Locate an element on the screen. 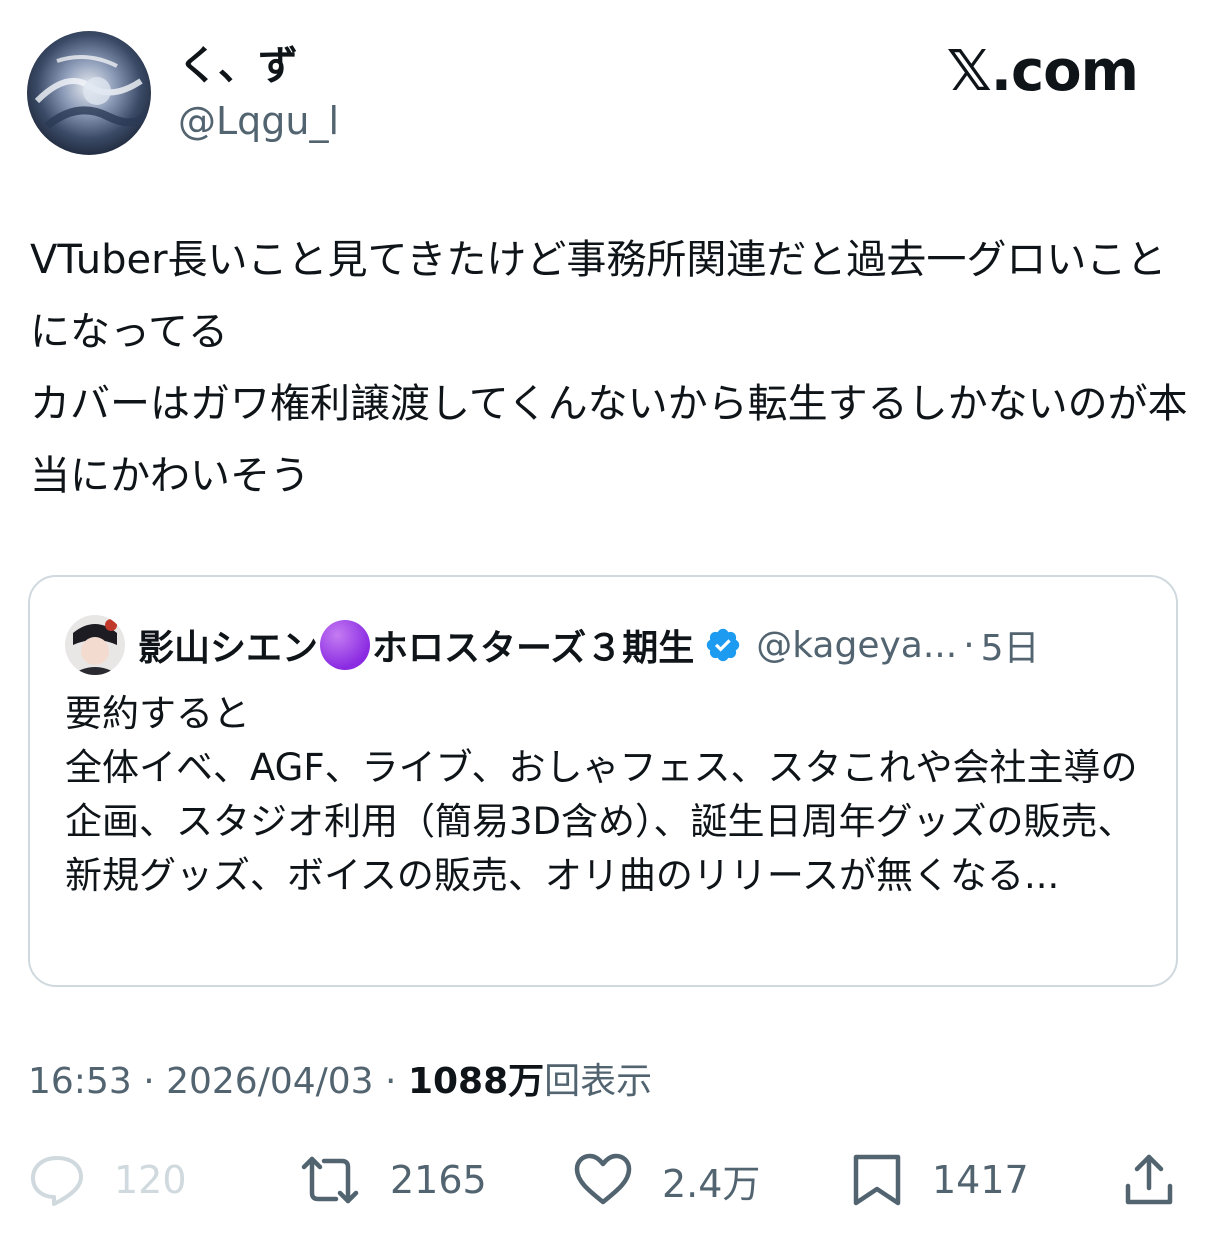 This screenshot has width=1206, height=1234. reply-count: 120 is located at coordinates (150, 1180).